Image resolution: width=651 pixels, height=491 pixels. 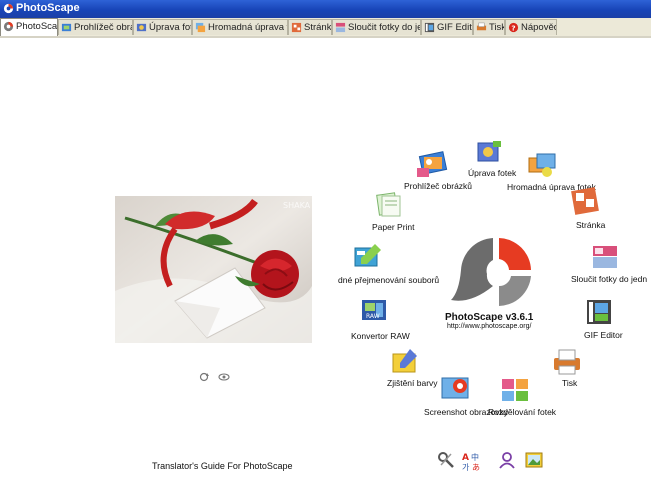 I want to click on tab-help: ? Nápověda, so click(x=531, y=27).